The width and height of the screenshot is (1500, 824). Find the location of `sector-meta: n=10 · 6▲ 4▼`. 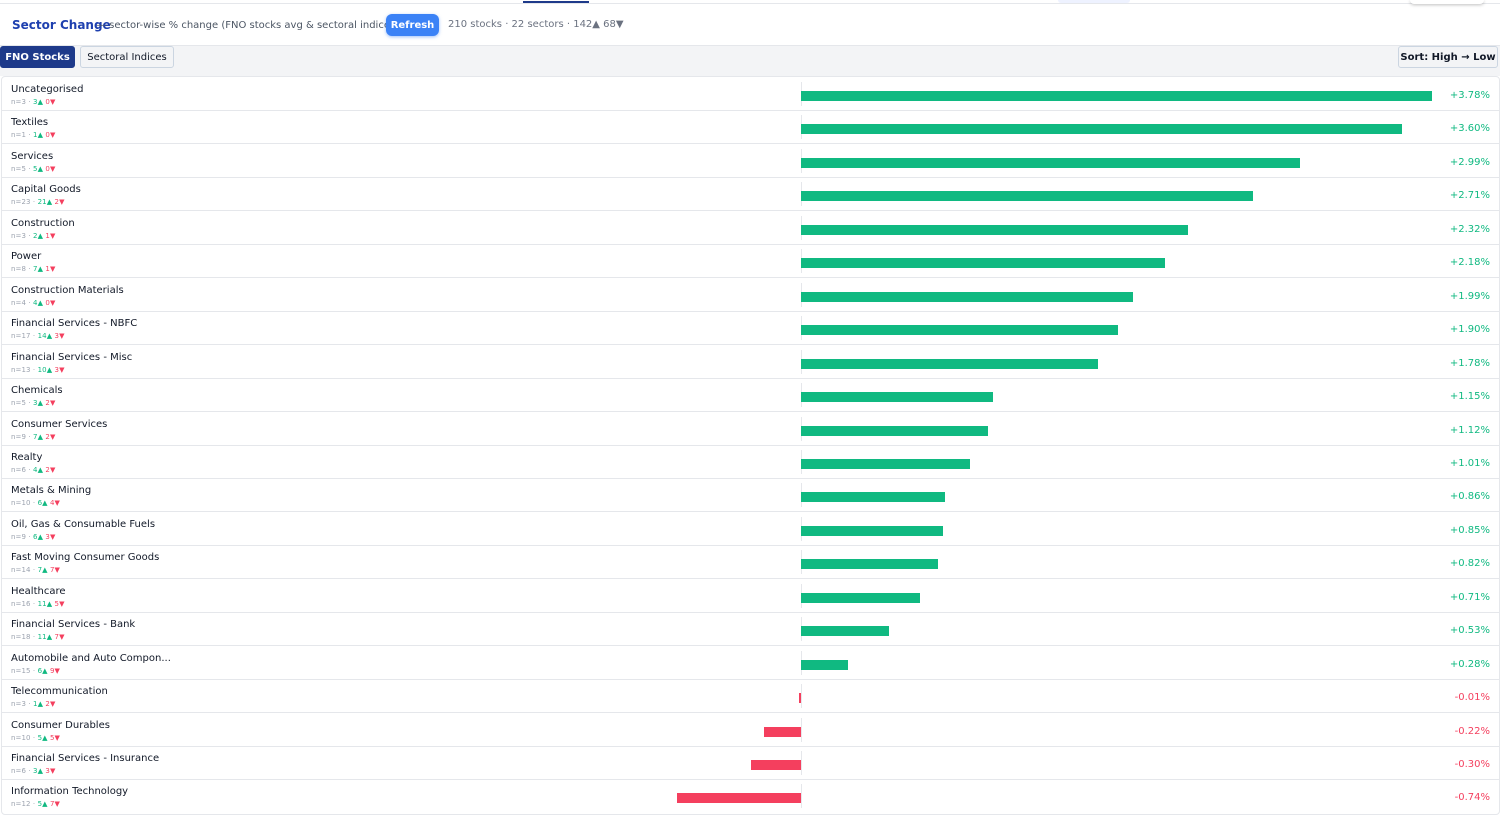

sector-meta: n=10 · 6▲ 4▼ is located at coordinates (35, 503).